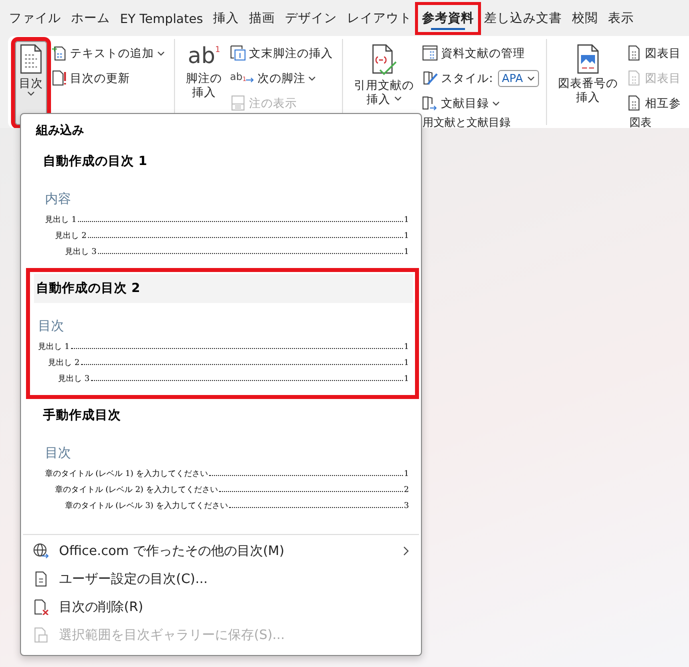  What do you see at coordinates (41, 551) in the screenshot?
I see `globe-icon` at bounding box center [41, 551].